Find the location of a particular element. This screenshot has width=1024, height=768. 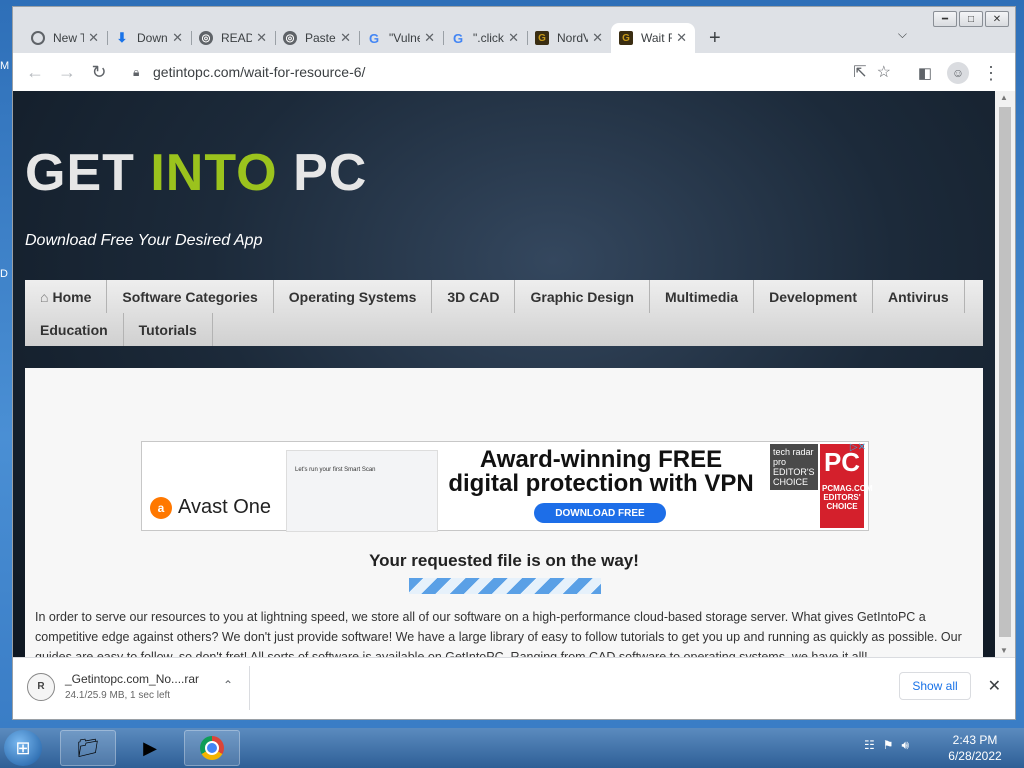

tab-wait-for-resource: G Wait For Resource ✕ is located at coordinates (653, 38).